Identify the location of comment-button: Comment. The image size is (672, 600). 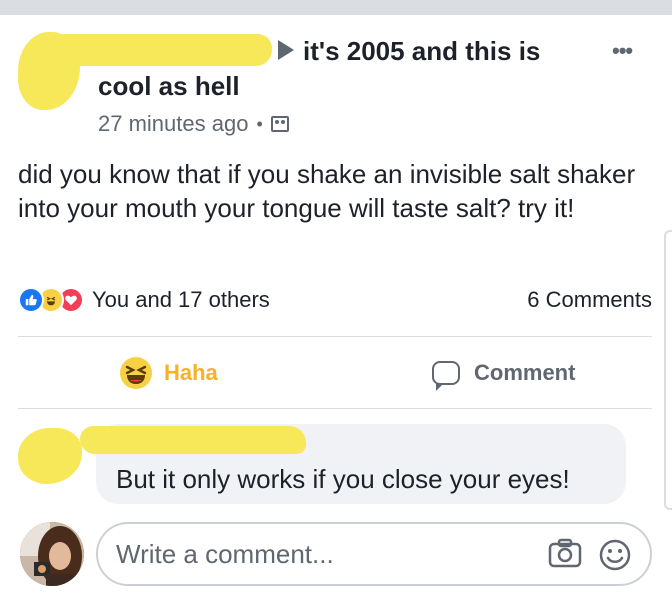
(503, 373).